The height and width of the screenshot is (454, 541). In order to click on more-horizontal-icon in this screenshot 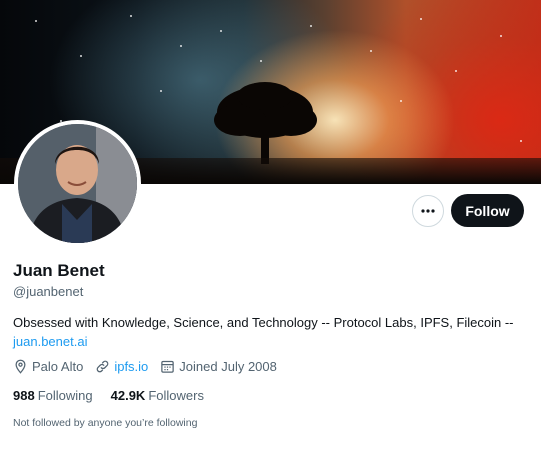, I will do `click(428, 211)`.